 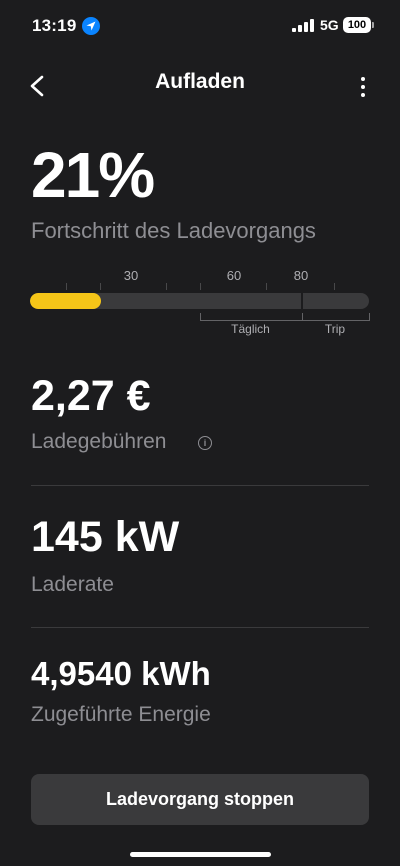 I want to click on trip-range-bracket, so click(x=336, y=317).